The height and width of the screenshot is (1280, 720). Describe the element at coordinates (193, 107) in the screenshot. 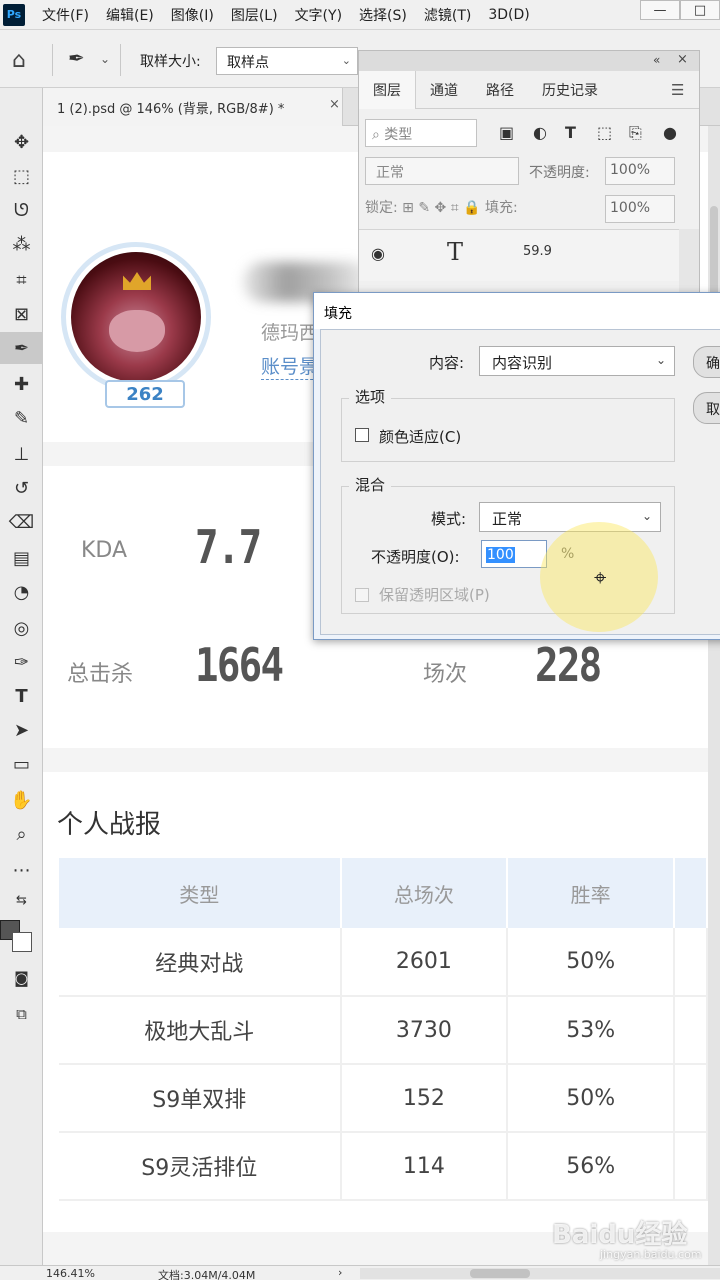

I see `document-tab: 1 (2).psd @ 146% (背景, RGB/8#) *` at that location.